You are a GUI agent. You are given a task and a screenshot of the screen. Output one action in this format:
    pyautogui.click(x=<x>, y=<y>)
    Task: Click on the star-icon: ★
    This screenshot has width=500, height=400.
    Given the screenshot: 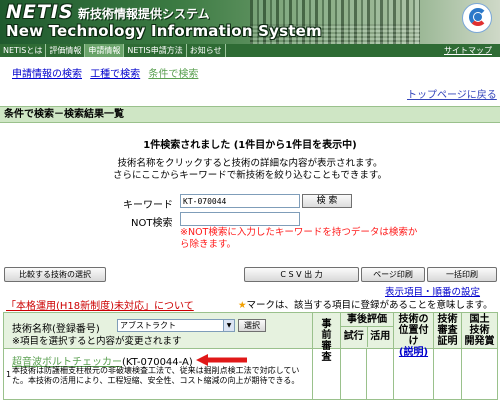 What is the action you would take?
    pyautogui.click(x=242, y=305)
    